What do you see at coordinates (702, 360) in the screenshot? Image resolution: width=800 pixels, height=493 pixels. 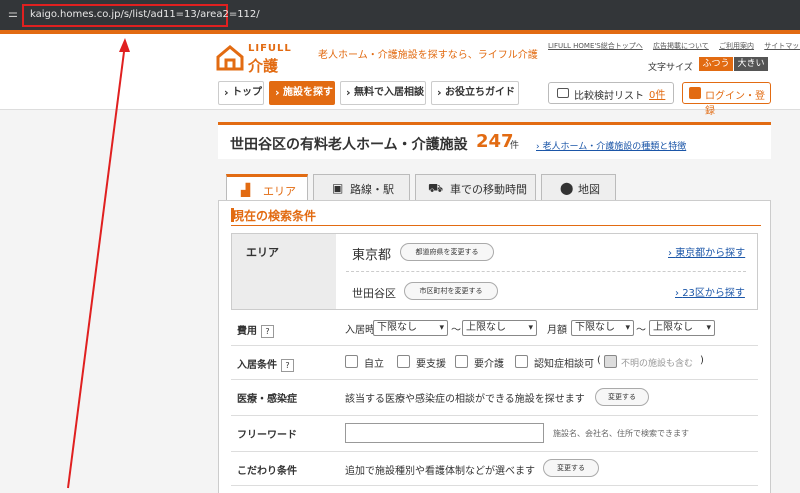 I see `paren-close: )` at bounding box center [702, 360].